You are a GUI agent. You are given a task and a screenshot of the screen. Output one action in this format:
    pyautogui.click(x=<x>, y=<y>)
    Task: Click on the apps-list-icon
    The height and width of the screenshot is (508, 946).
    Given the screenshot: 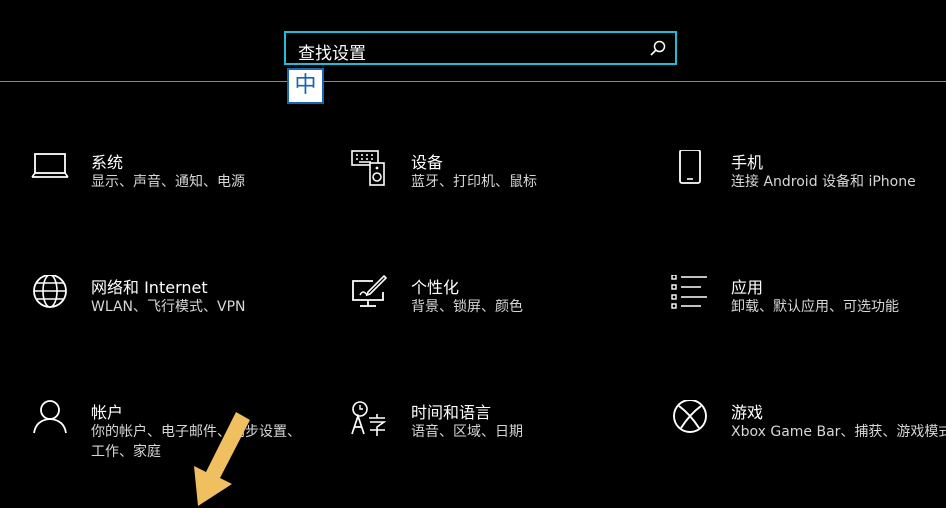 What is the action you would take?
    pyautogui.click(x=689, y=292)
    